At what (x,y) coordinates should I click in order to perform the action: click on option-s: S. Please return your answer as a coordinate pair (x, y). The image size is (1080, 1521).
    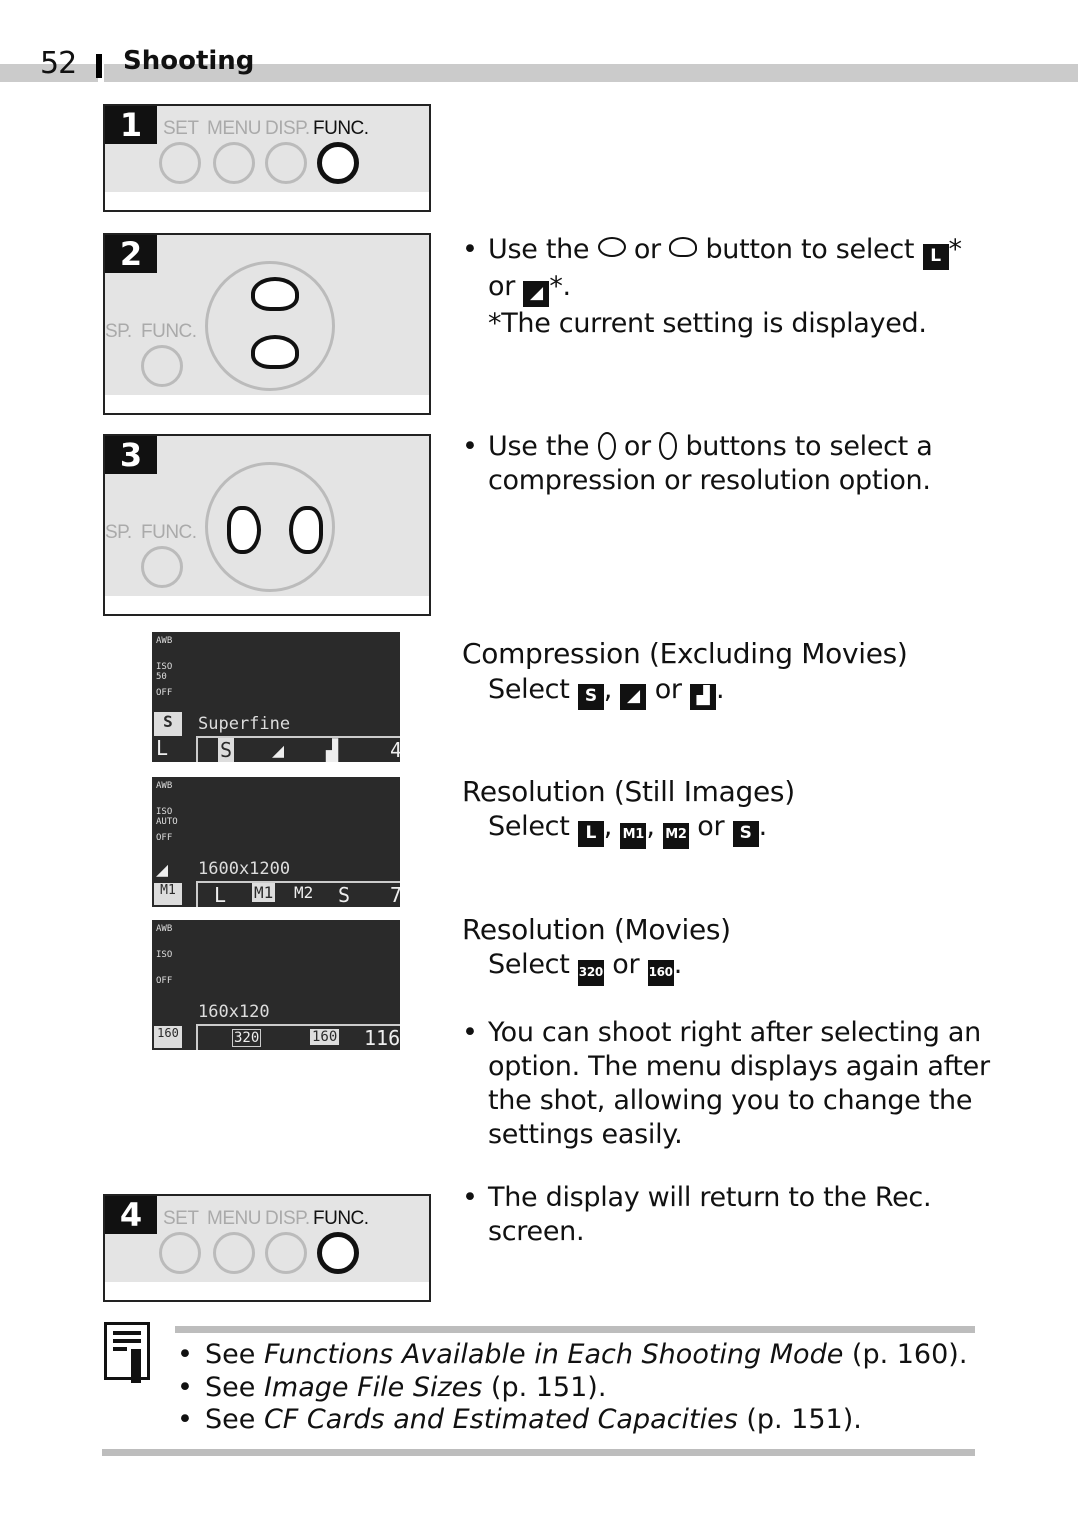
    Looking at the image, I should click on (344, 895).